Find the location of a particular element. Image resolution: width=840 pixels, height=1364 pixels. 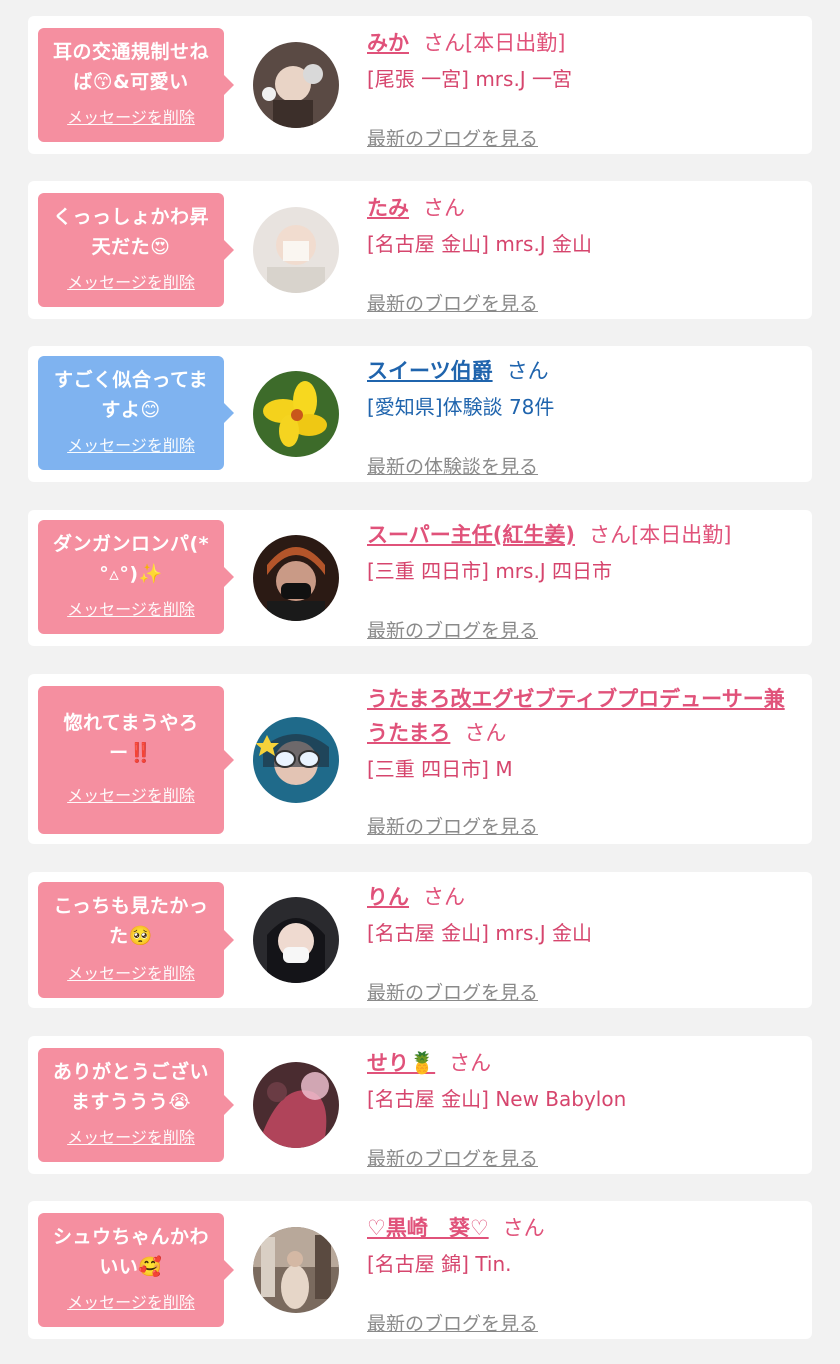

shop-area: [尾張 一宮] mrs.J 一宮 is located at coordinates (470, 79).